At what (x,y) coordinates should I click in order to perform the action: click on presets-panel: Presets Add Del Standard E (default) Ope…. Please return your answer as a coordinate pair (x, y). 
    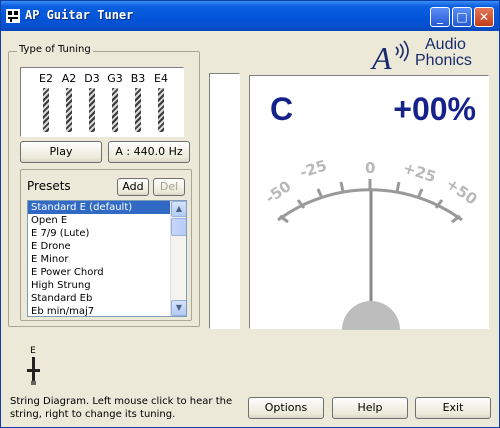
    Looking at the image, I should click on (106, 245).